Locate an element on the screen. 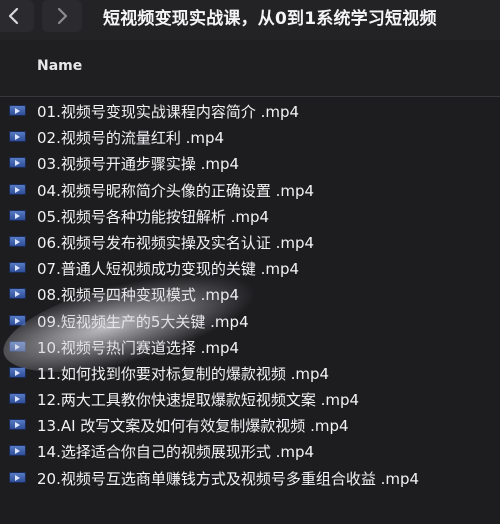  toolbar: 短视频变现实战课，从0到1系统学习短视频 is located at coordinates (250, 20).